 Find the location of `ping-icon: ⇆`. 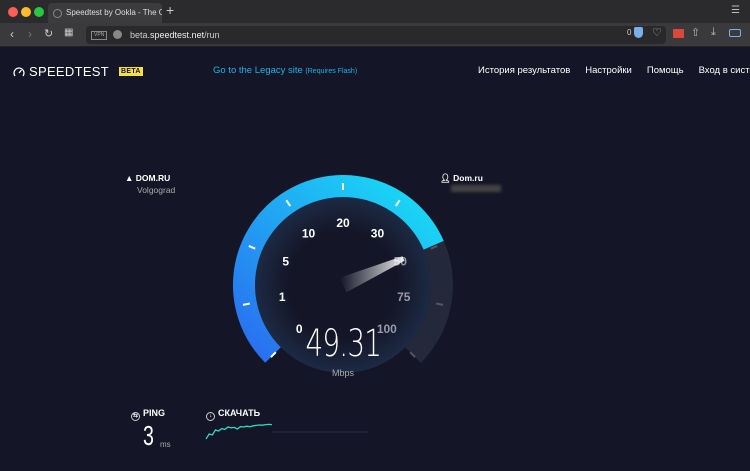

ping-icon: ⇆ is located at coordinates (135, 416).